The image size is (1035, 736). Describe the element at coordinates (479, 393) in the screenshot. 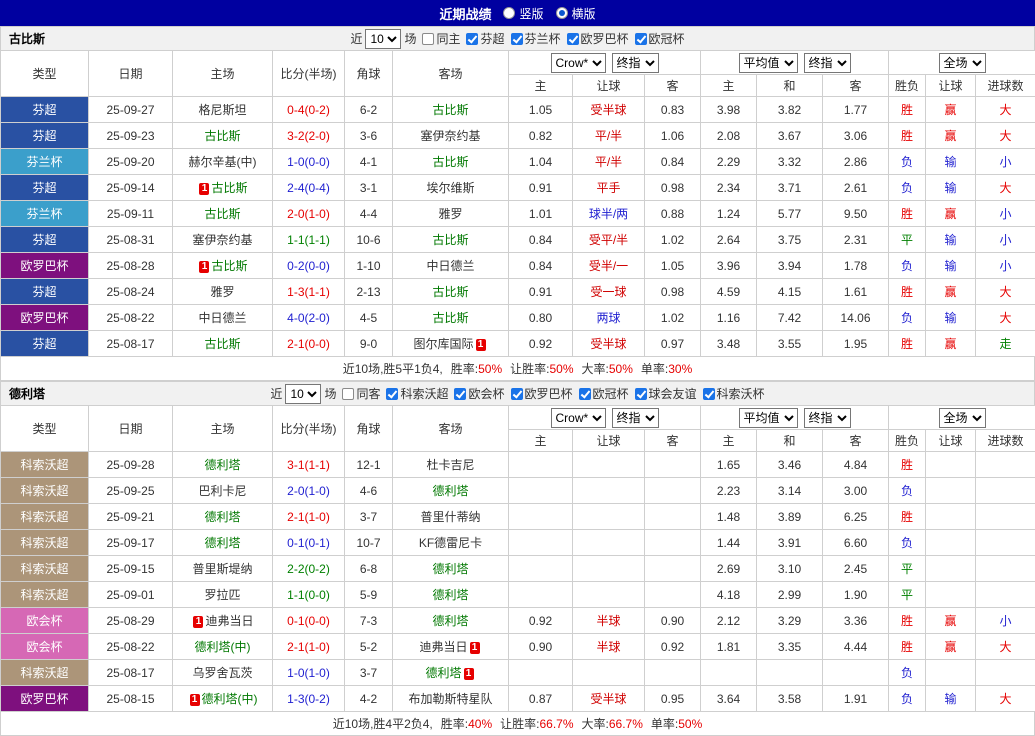

I see `competition-checkbox: 欧会杯` at that location.